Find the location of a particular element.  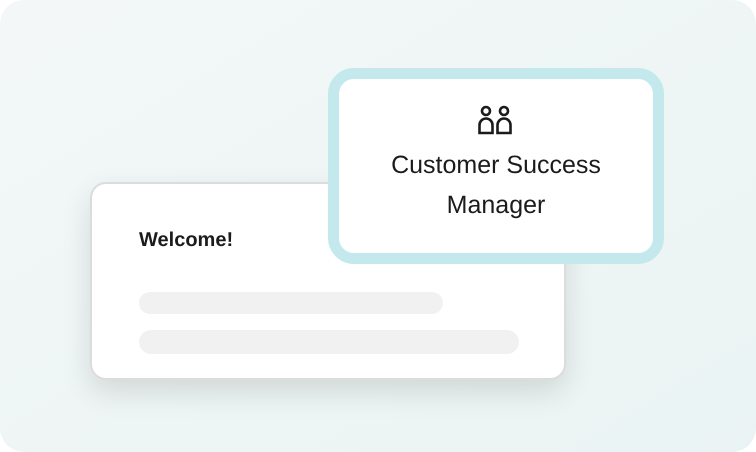

role-title: Customer Success Manager is located at coordinates (496, 185).